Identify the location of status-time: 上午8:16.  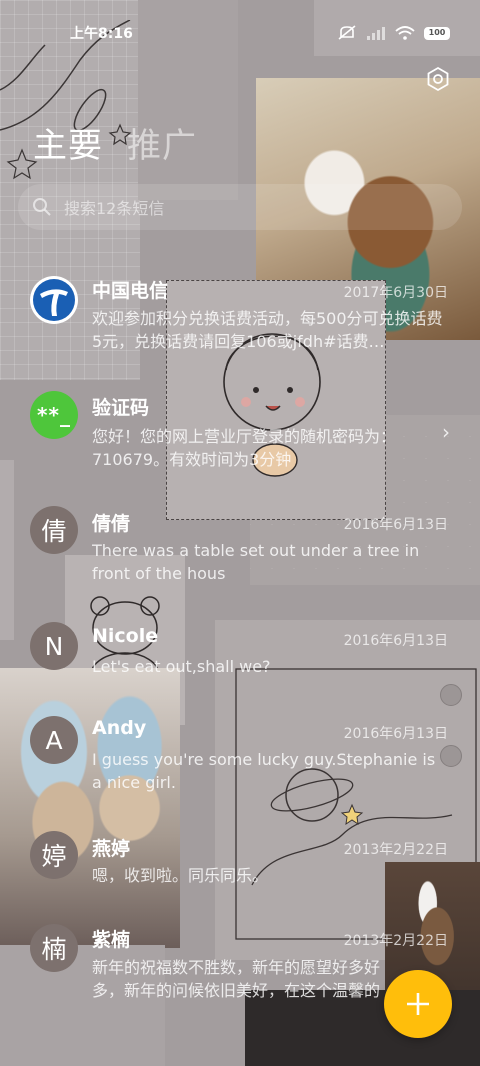
(101, 34).